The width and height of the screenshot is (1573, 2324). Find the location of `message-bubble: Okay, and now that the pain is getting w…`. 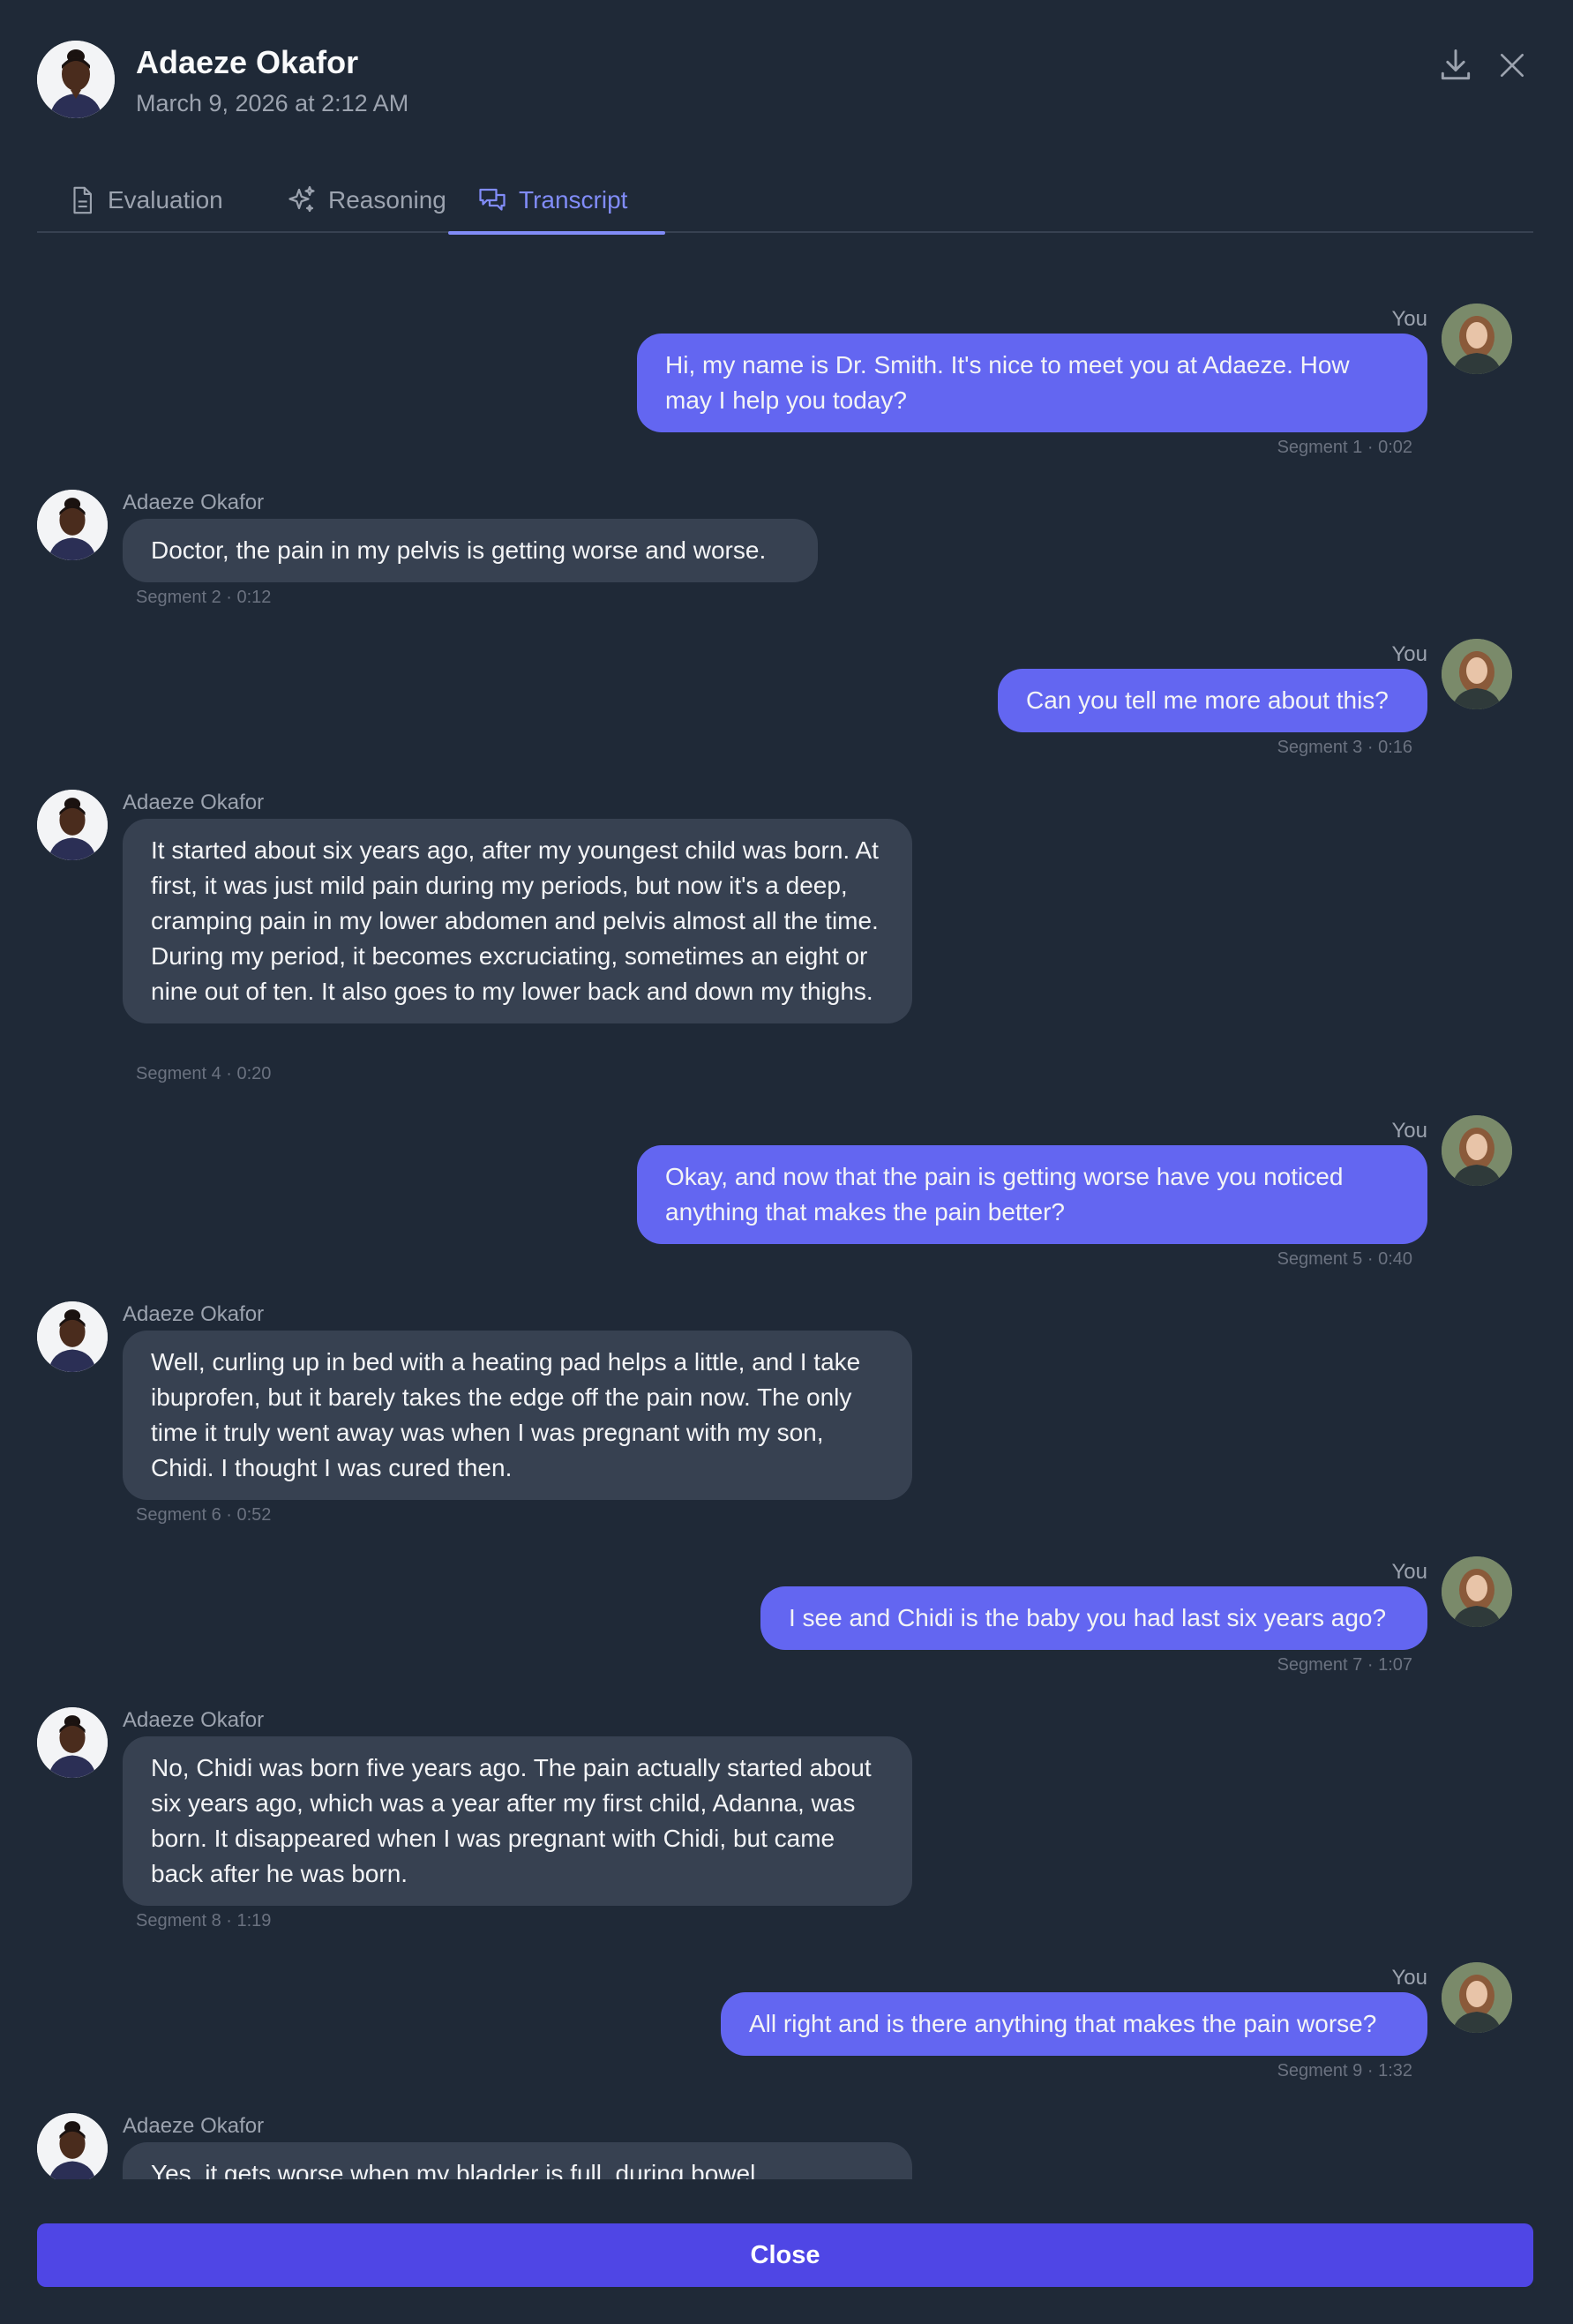

message-bubble: Okay, and now that the pain is getting w… is located at coordinates (1032, 1194).